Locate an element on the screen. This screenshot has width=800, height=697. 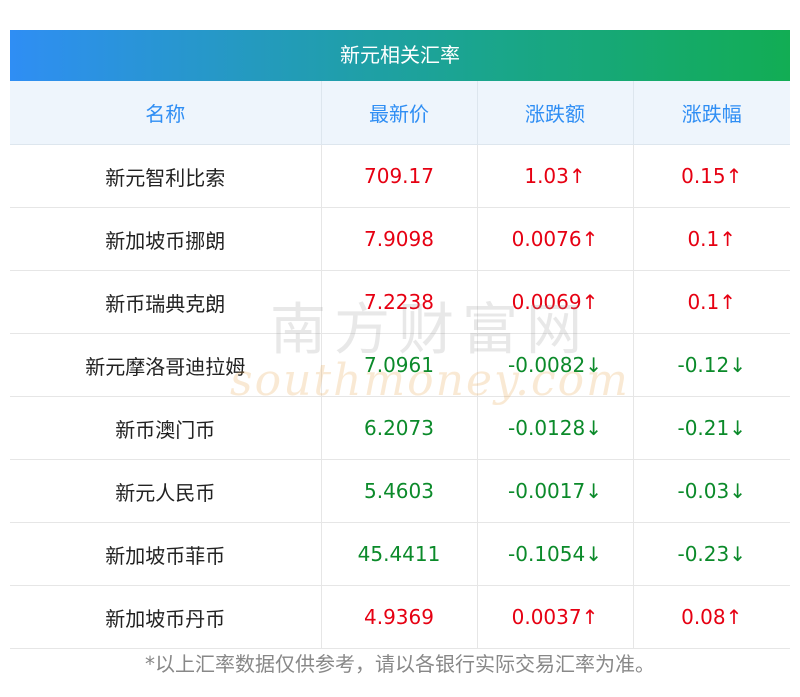
latest-price: 45.4411 is located at coordinates (399, 554).